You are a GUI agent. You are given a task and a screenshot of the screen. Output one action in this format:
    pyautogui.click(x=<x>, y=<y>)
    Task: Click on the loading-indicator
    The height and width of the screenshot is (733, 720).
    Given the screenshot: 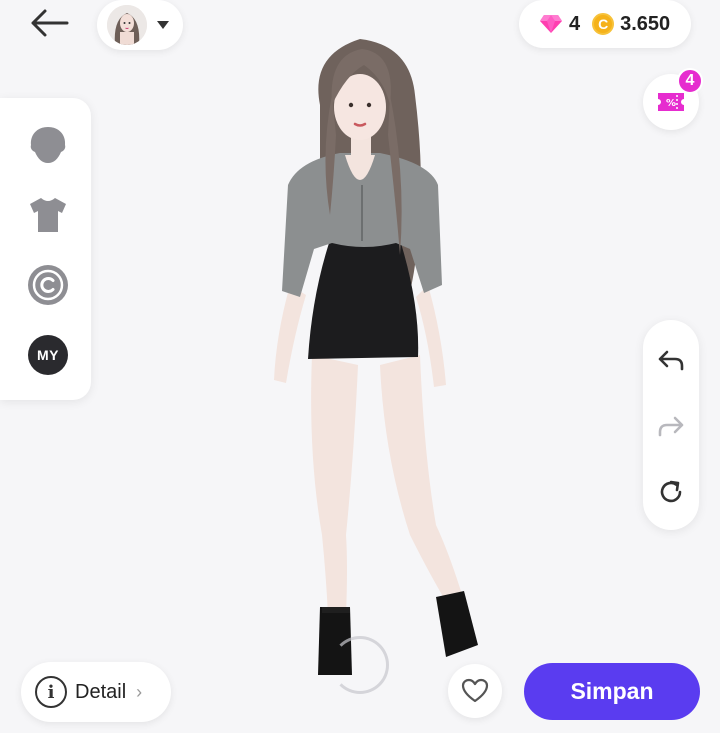 What is the action you would take?
    pyautogui.click(x=360, y=665)
    